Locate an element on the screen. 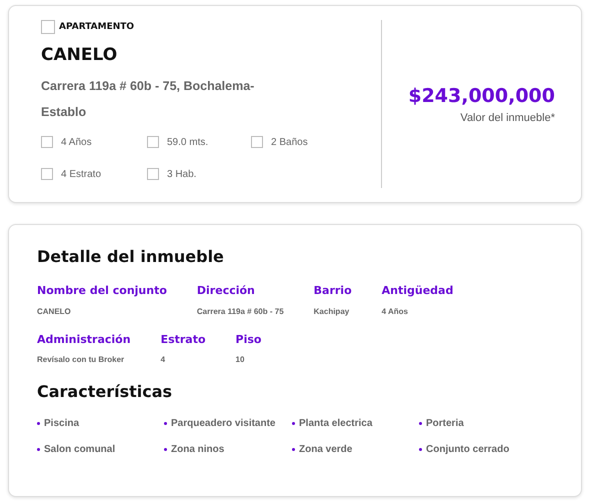 The height and width of the screenshot is (503, 589). detail-label: Dirección is located at coordinates (226, 291).